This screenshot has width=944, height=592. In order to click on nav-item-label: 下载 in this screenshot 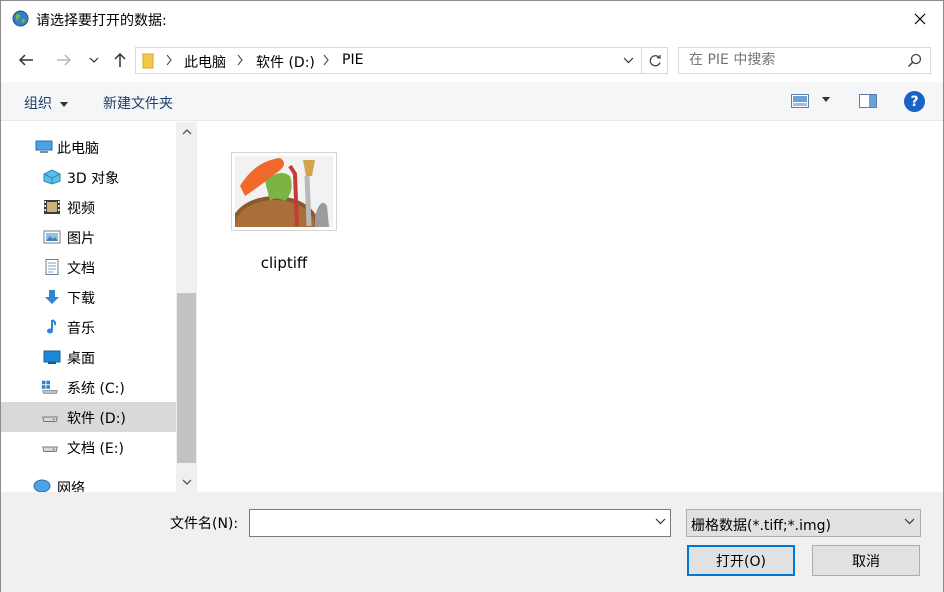, I will do `click(81, 299)`.